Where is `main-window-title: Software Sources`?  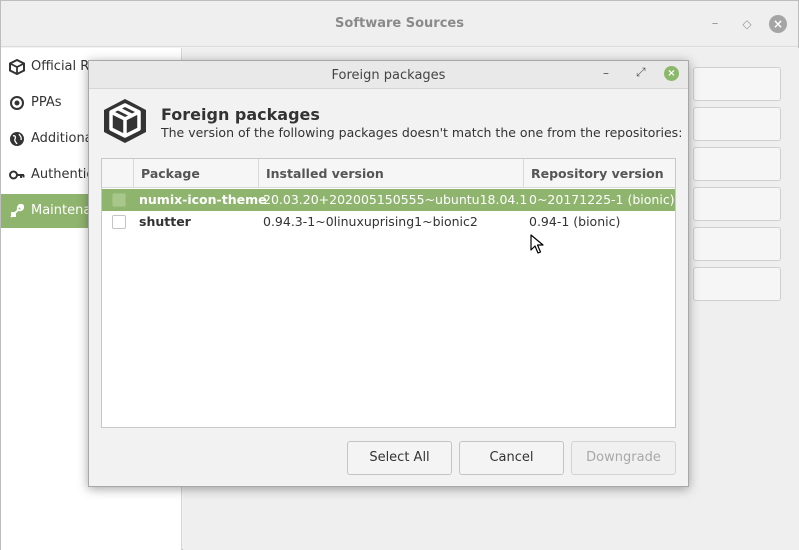
main-window-title: Software Sources is located at coordinates (399, 23).